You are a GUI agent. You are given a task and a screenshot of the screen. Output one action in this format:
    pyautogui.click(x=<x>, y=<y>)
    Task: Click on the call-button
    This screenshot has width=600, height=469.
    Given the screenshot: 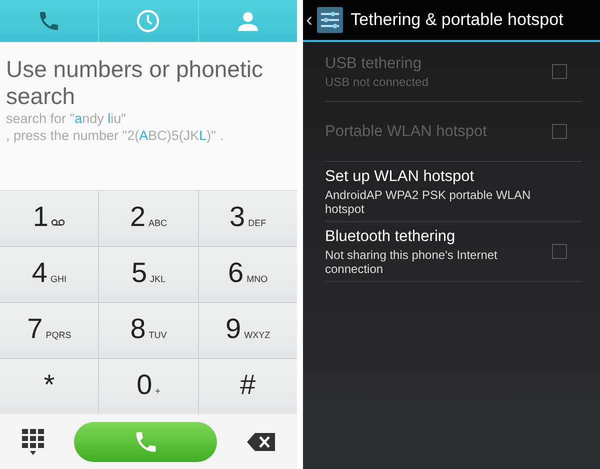 What is the action you would take?
    pyautogui.click(x=145, y=442)
    